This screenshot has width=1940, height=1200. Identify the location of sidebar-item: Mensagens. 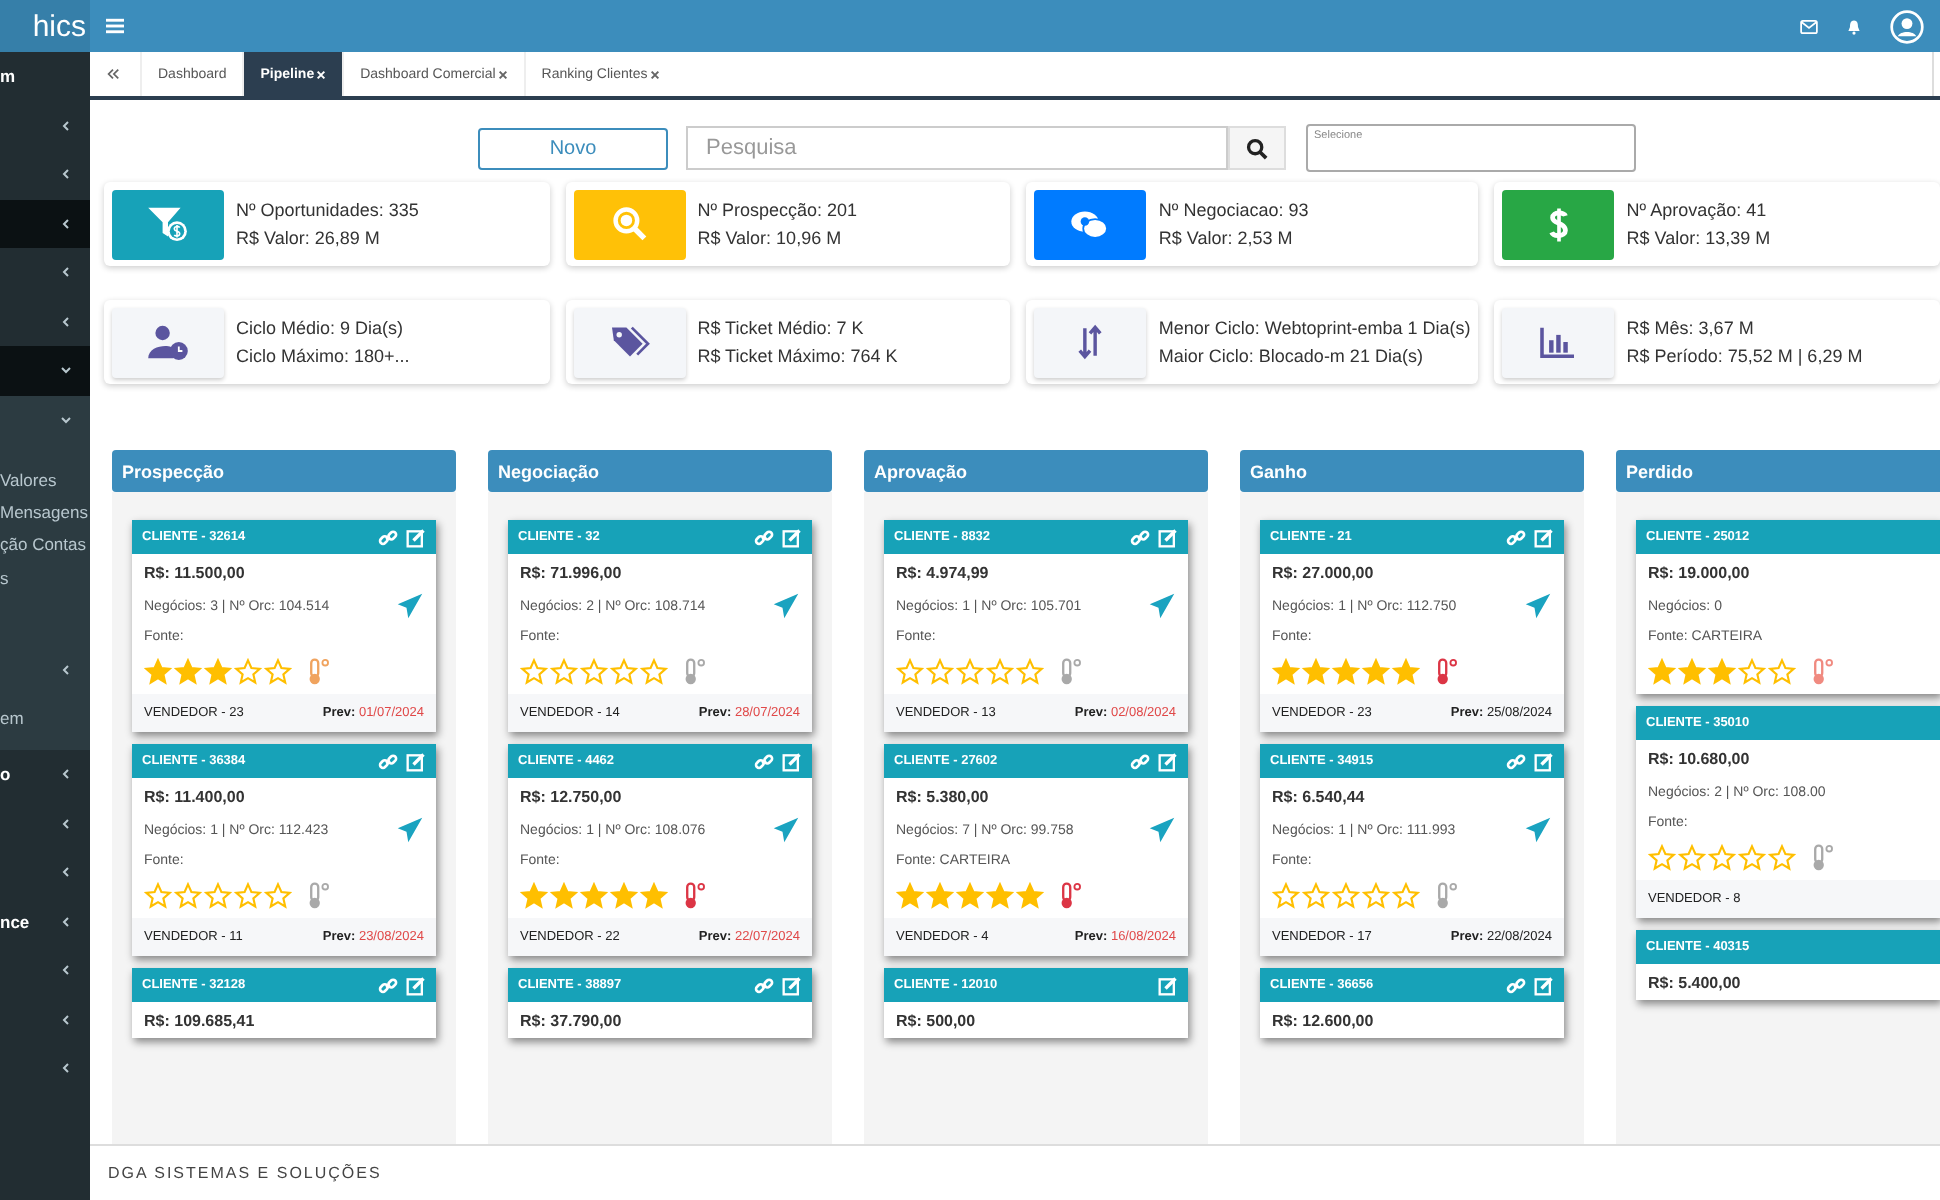
(45, 512).